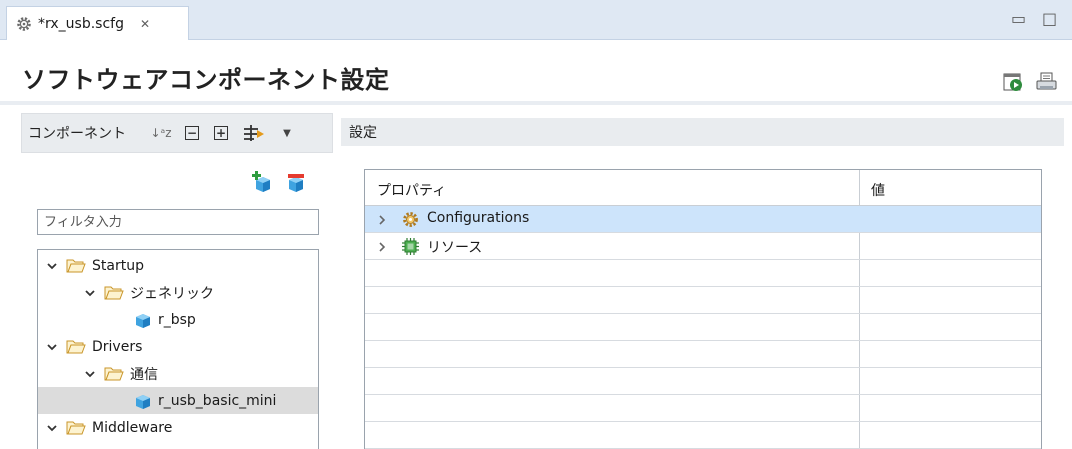 This screenshot has width=1072, height=449. I want to click on property-row-configurations: Configurations, so click(703, 219).